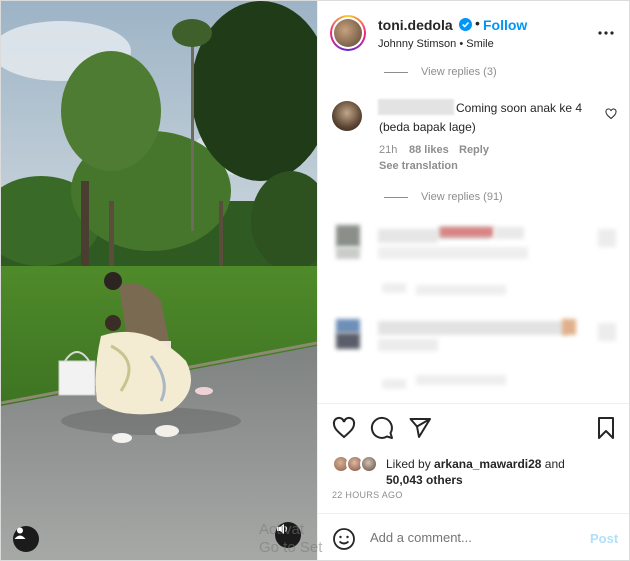 The width and height of the screenshot is (630, 561). What do you see at coordinates (474, 150) in the screenshot?
I see `comment-reply-button: Reply` at bounding box center [474, 150].